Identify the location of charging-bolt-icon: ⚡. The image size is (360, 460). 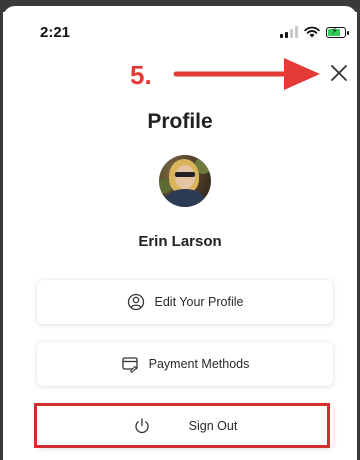
(335, 31).